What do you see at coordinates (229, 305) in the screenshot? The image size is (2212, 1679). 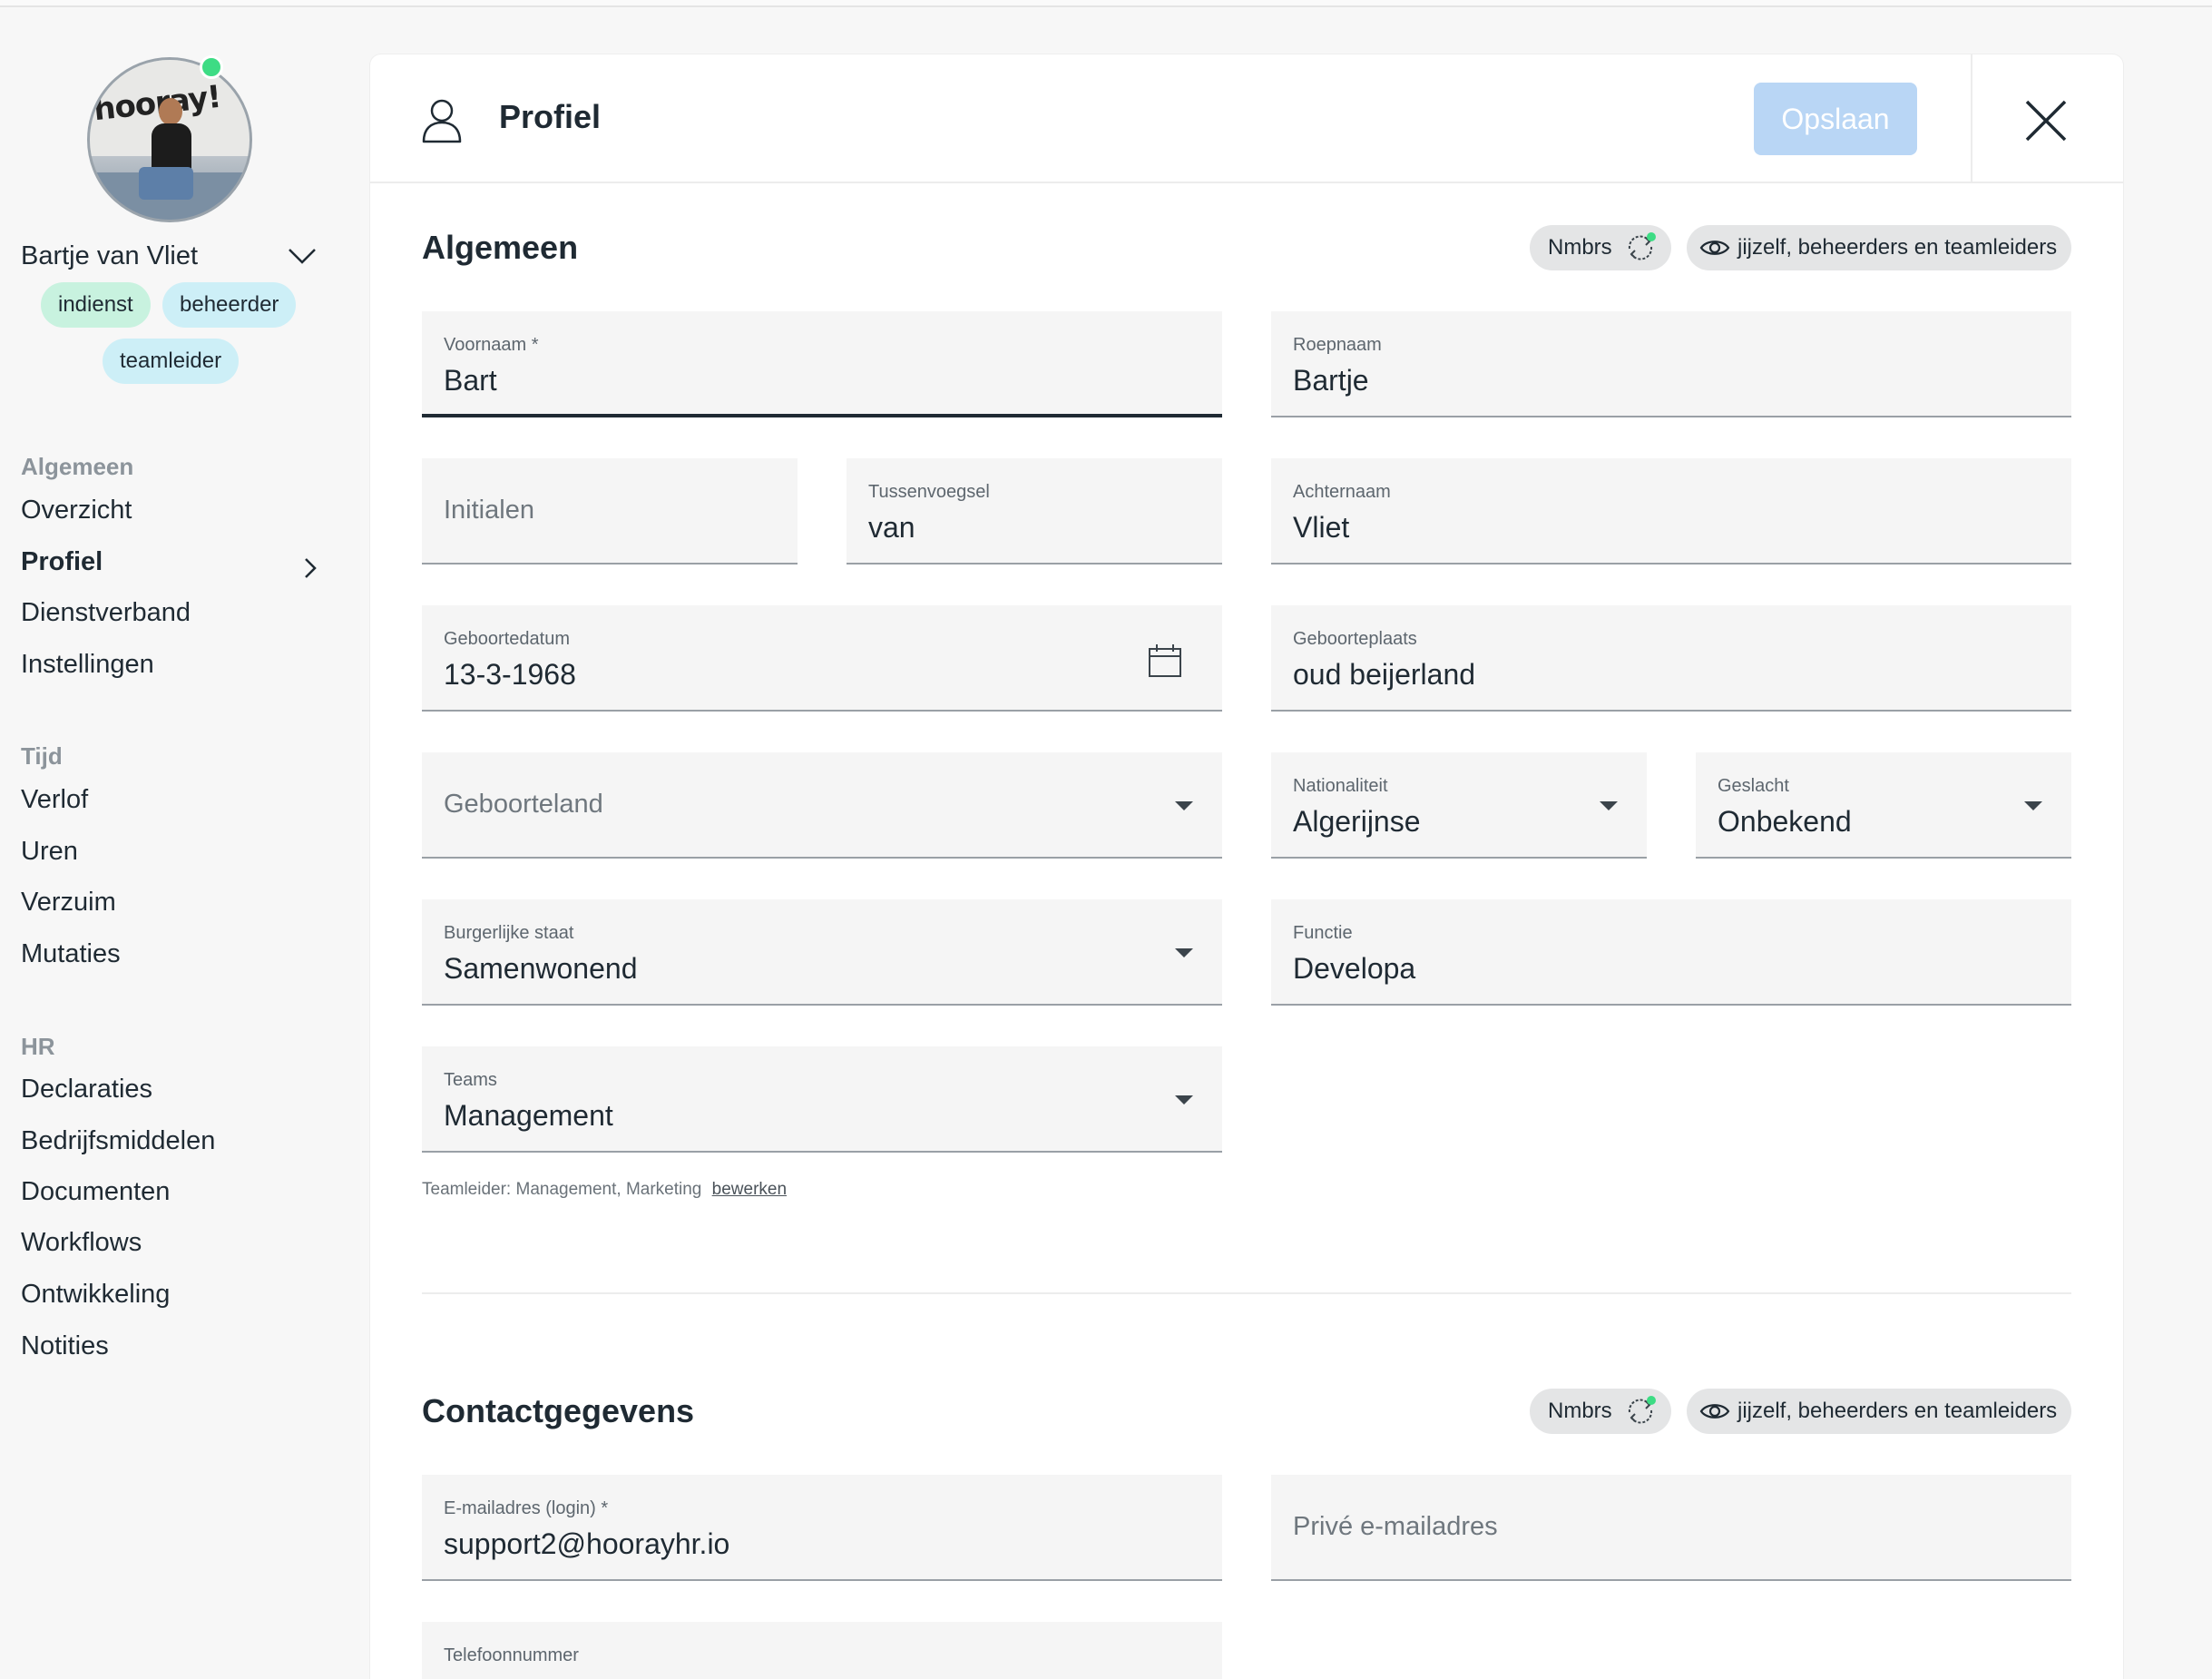 I see `role-badge-beheerder: beheerder` at bounding box center [229, 305].